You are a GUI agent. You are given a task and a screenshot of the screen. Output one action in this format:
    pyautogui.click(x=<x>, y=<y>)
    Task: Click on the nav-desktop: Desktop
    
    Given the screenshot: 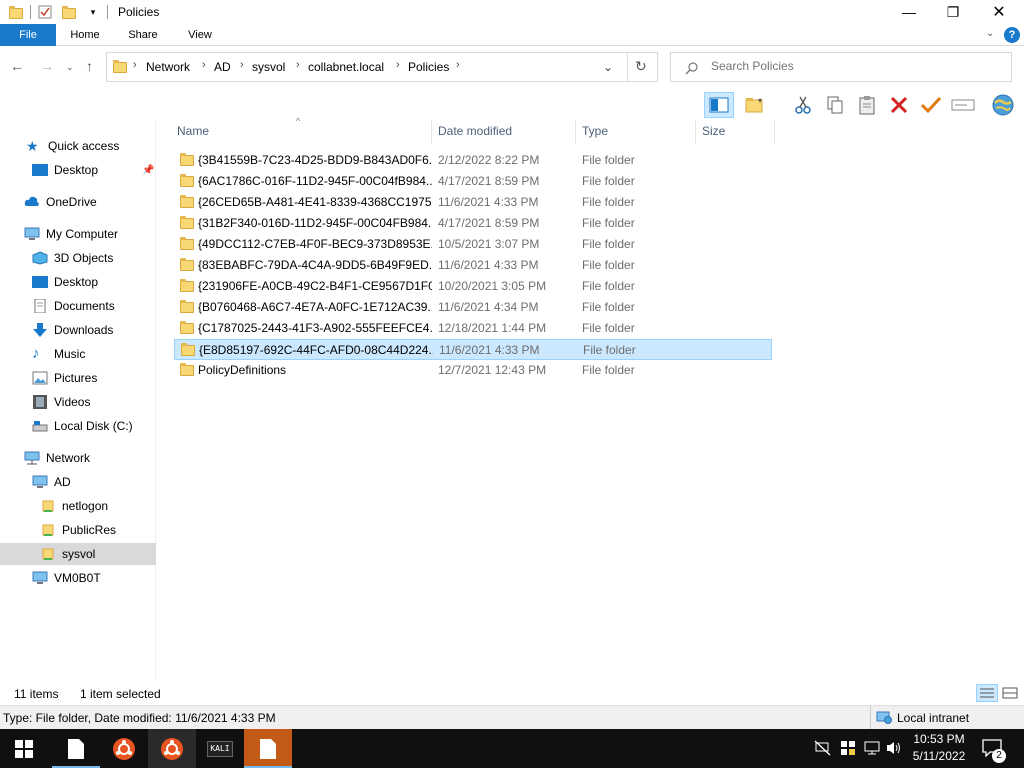 What is the action you would take?
    pyautogui.click(x=78, y=282)
    